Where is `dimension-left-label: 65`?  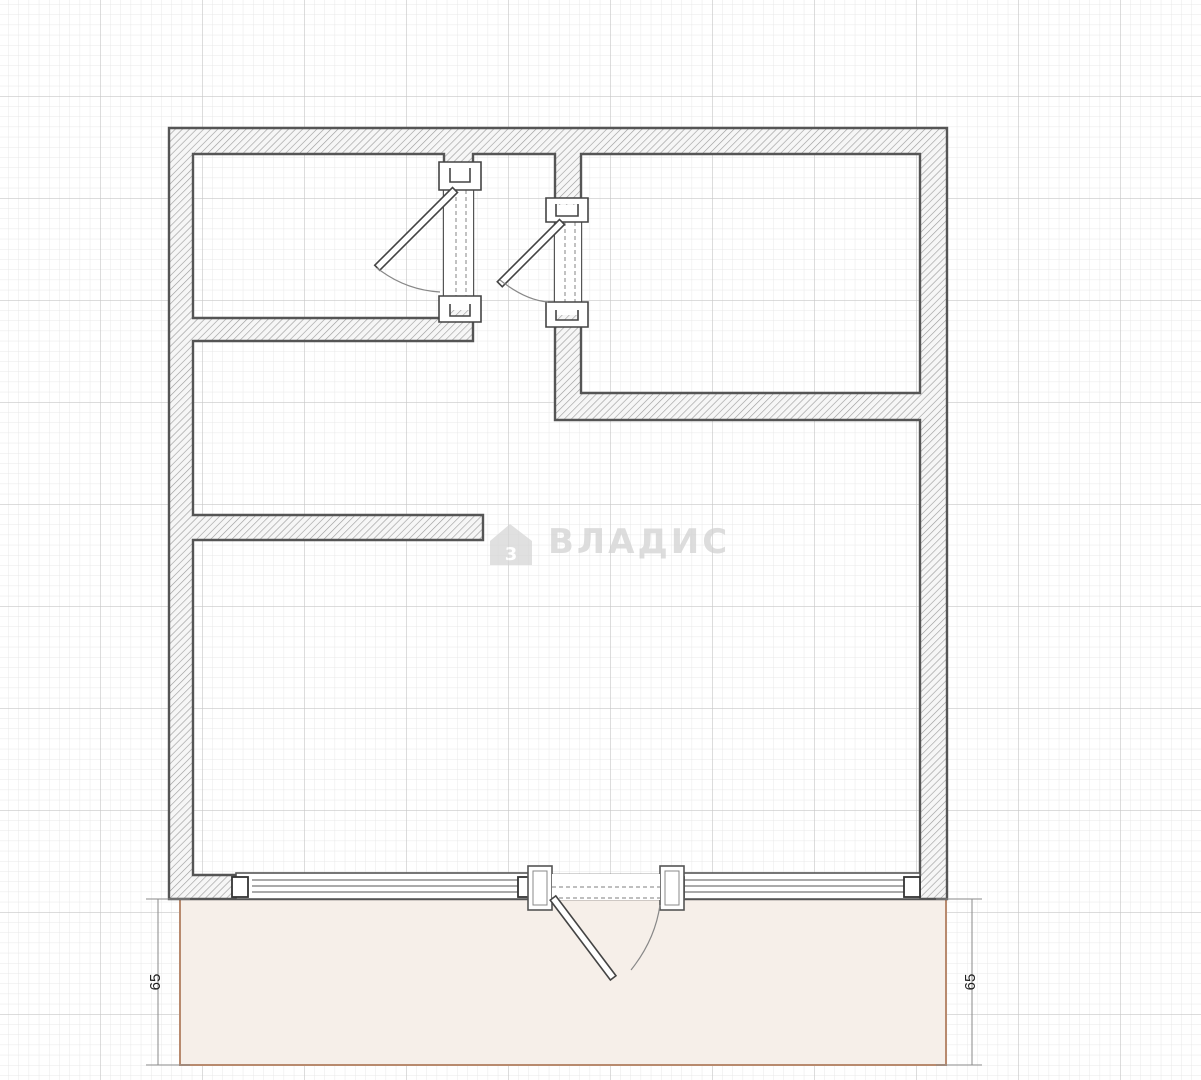
dimension-left-label: 65 is located at coordinates (155, 982).